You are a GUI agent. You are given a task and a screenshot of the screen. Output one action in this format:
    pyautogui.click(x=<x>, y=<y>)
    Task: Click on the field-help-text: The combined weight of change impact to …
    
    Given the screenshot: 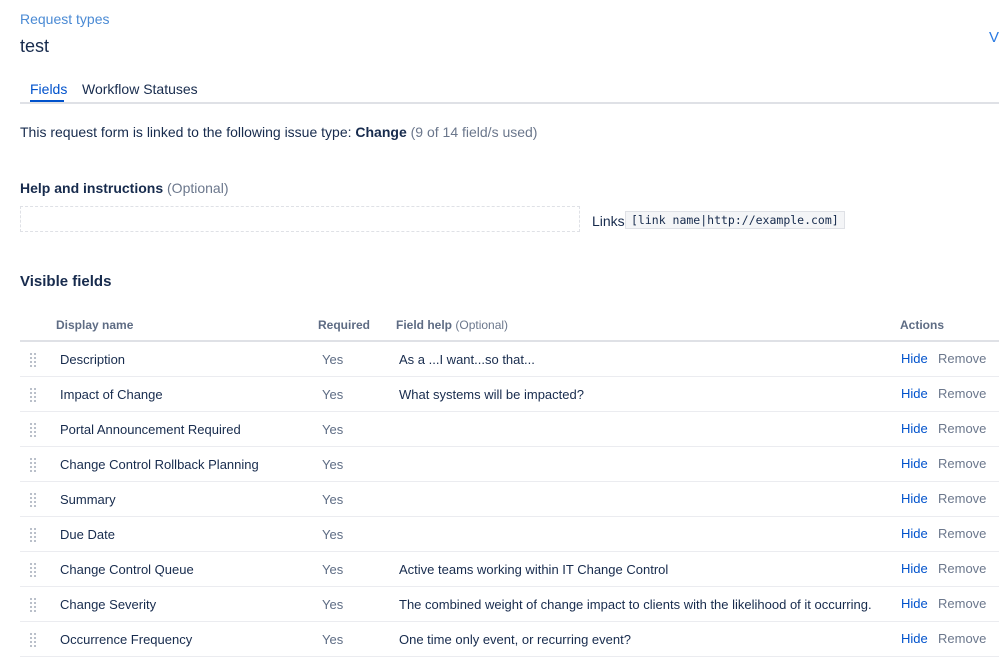 What is the action you would take?
    pyautogui.click(x=635, y=604)
    